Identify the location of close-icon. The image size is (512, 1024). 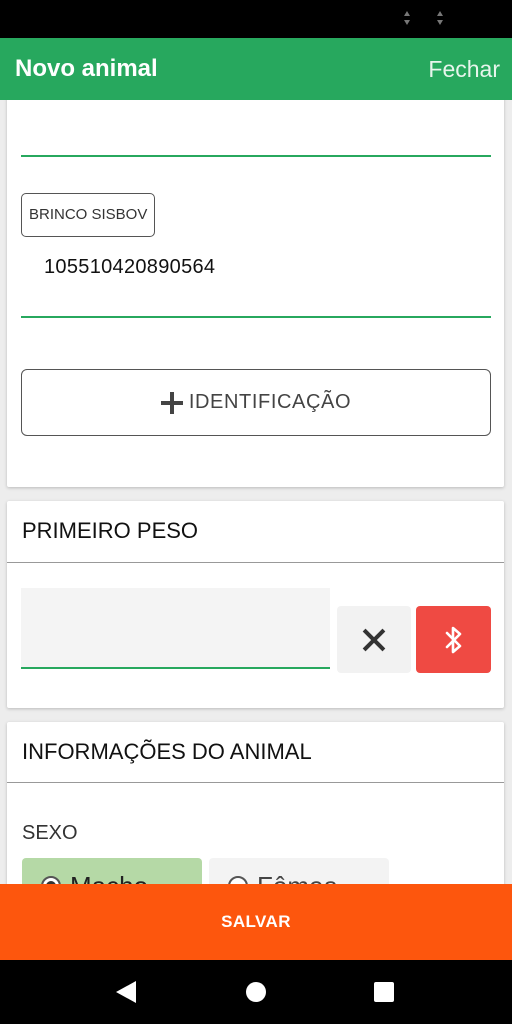
(374, 640).